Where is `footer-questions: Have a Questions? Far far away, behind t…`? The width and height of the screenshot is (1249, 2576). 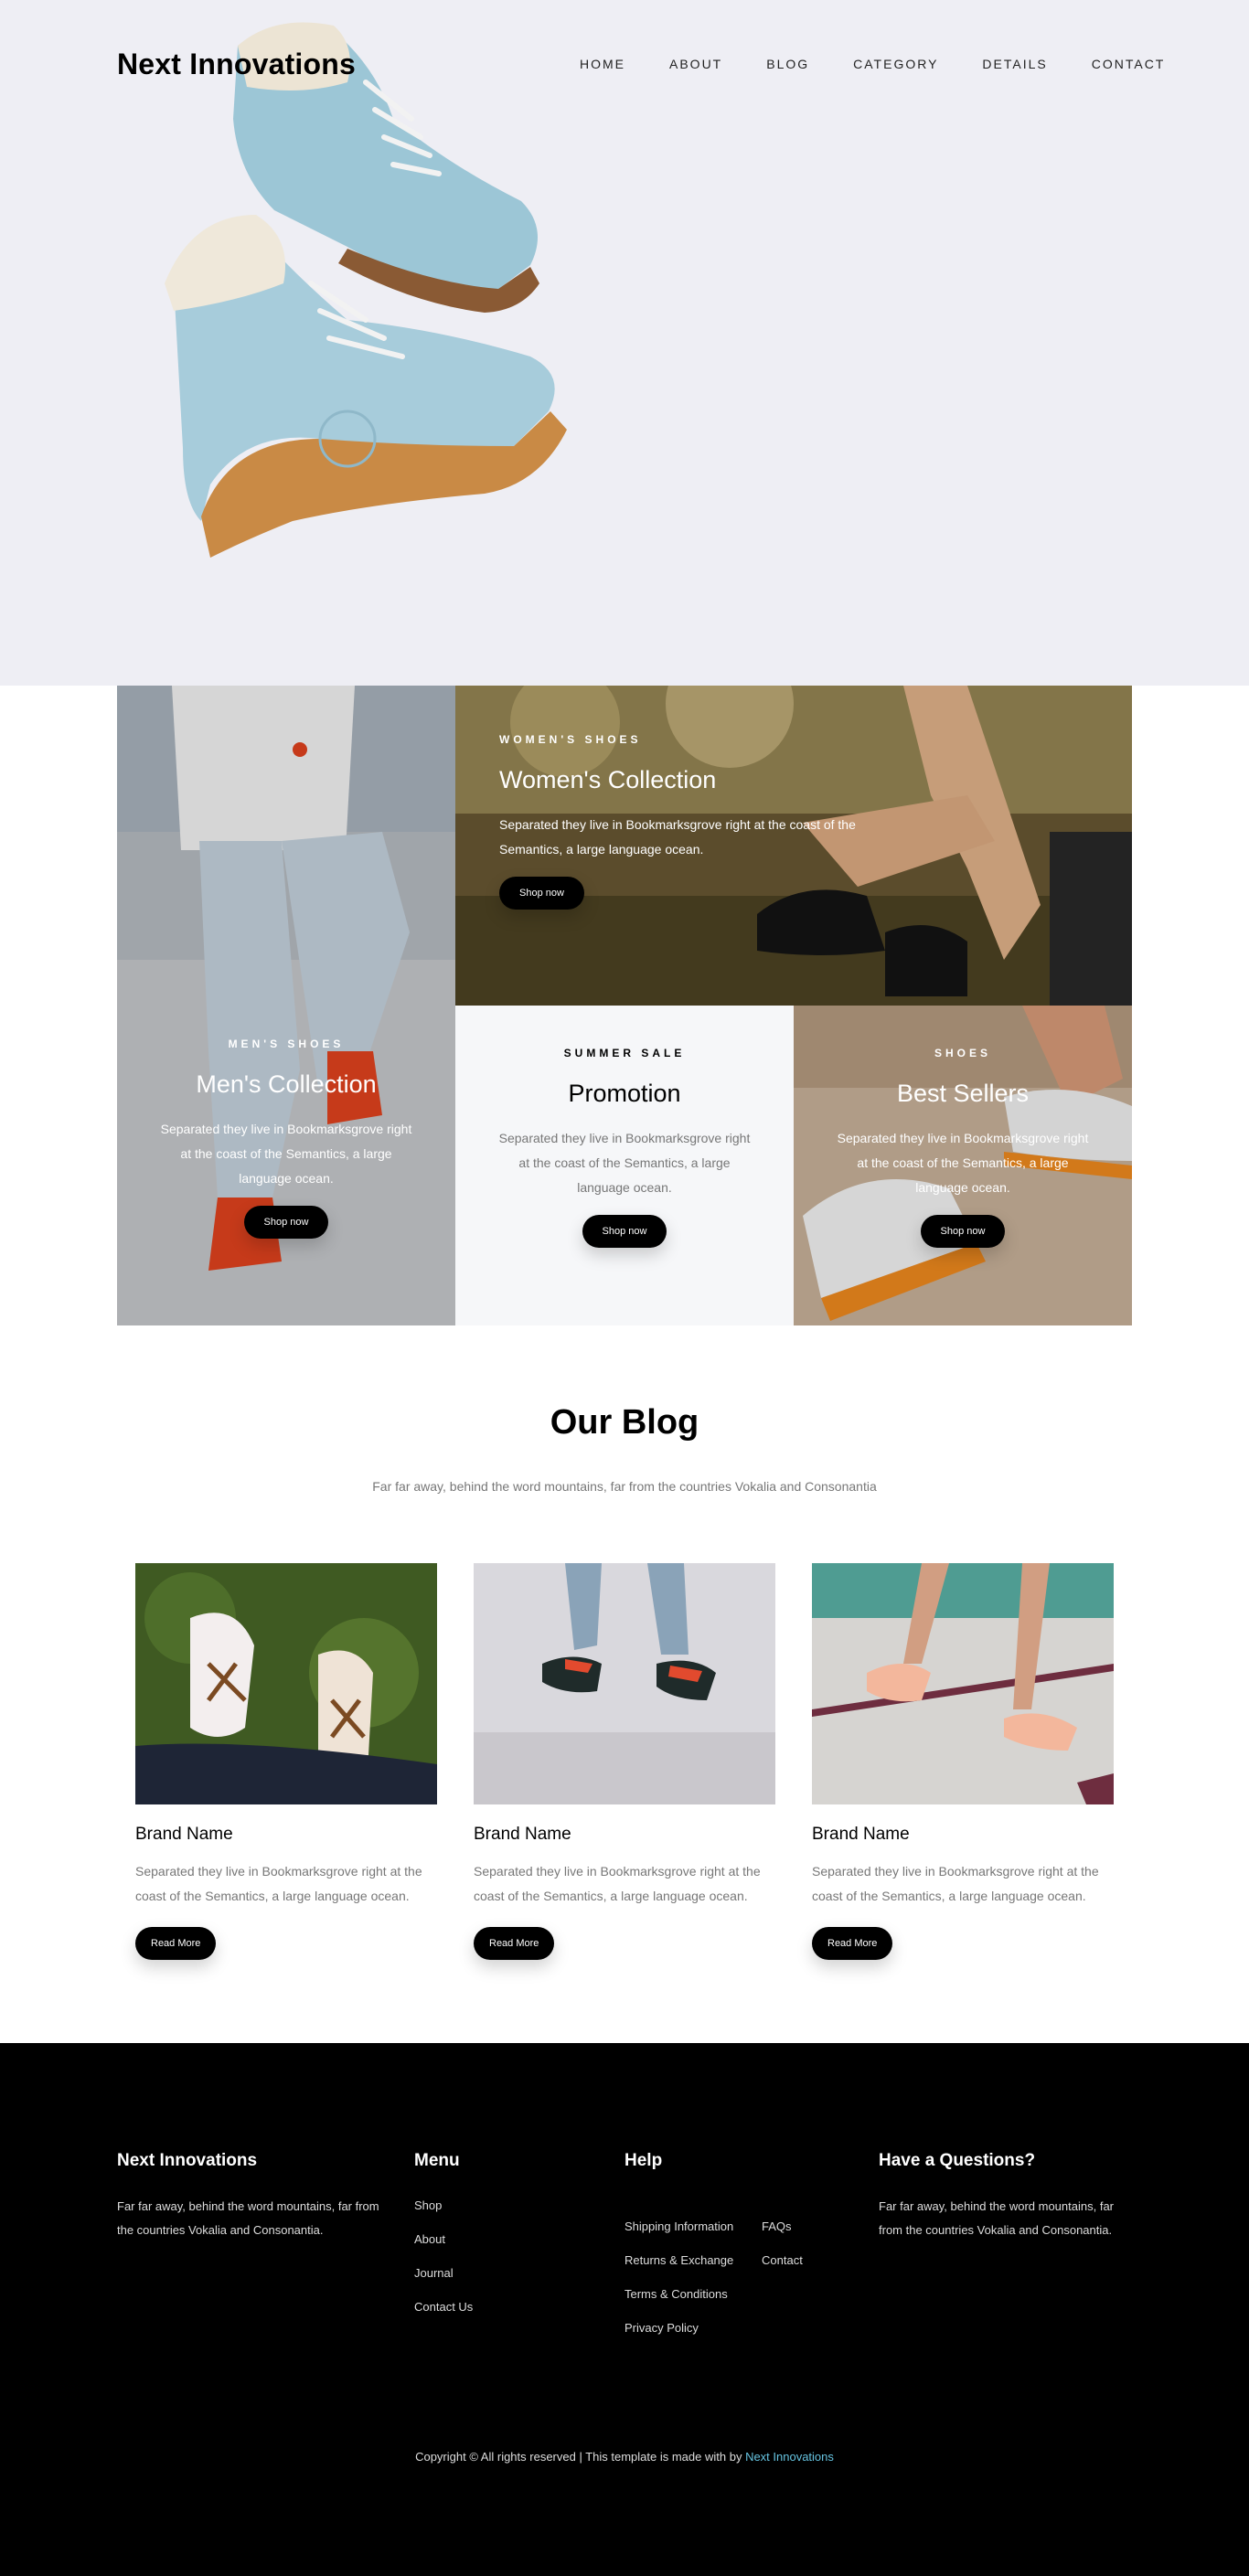 footer-questions: Have a Questions? Far far away, behind t… is located at coordinates (1007, 2196).